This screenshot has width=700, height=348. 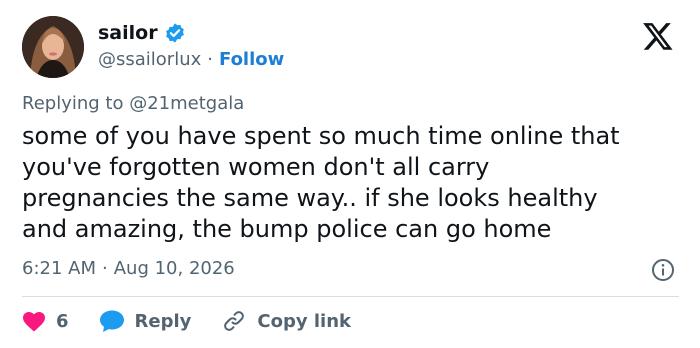 What do you see at coordinates (73, 103) in the screenshot?
I see `replying-prefix: Replying to` at bounding box center [73, 103].